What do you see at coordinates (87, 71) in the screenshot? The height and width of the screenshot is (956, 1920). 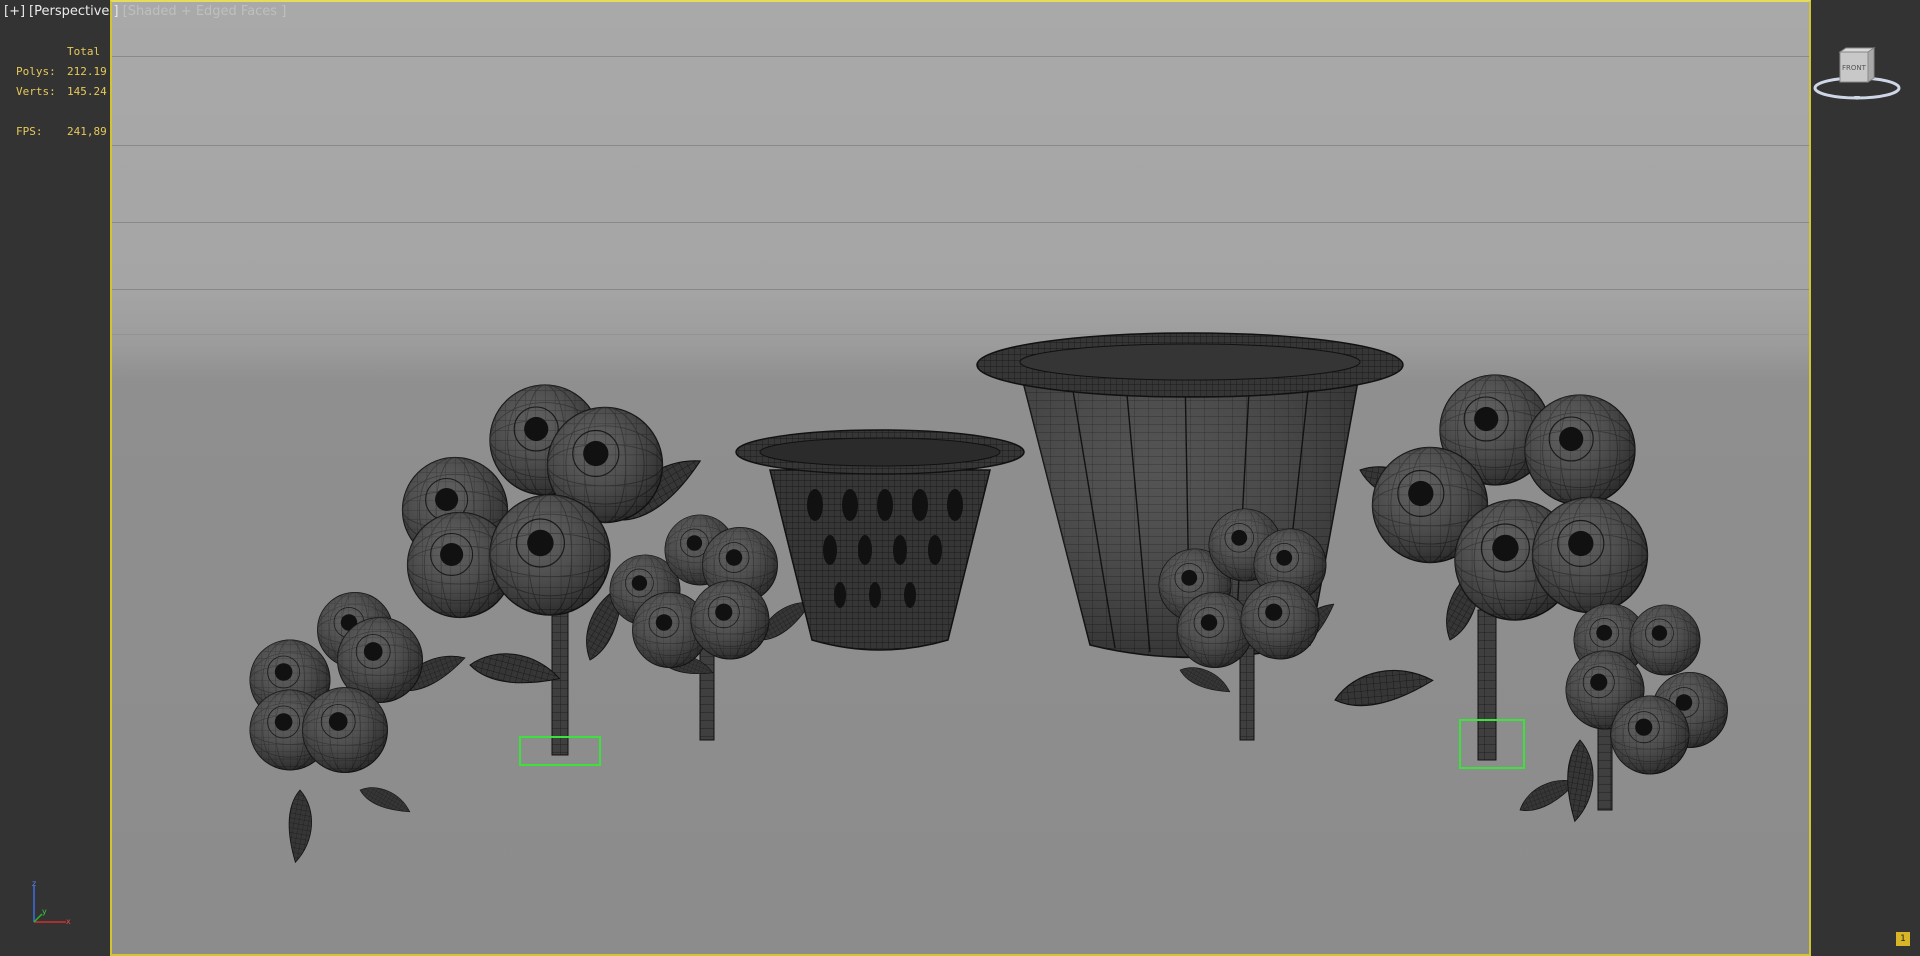 I see `polys-value: 212.19` at bounding box center [87, 71].